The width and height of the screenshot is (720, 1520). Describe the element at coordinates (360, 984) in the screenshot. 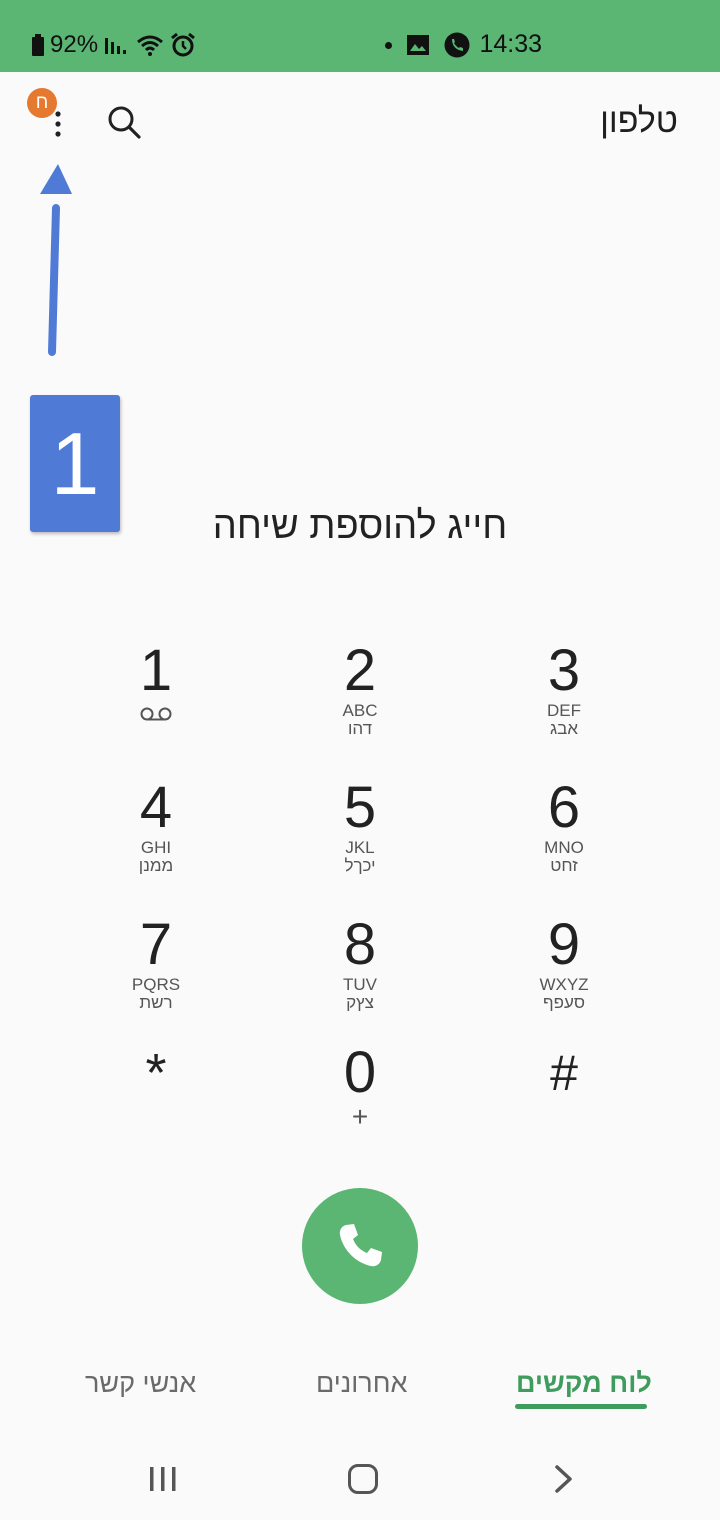

I see `key-letters: TUV` at that location.